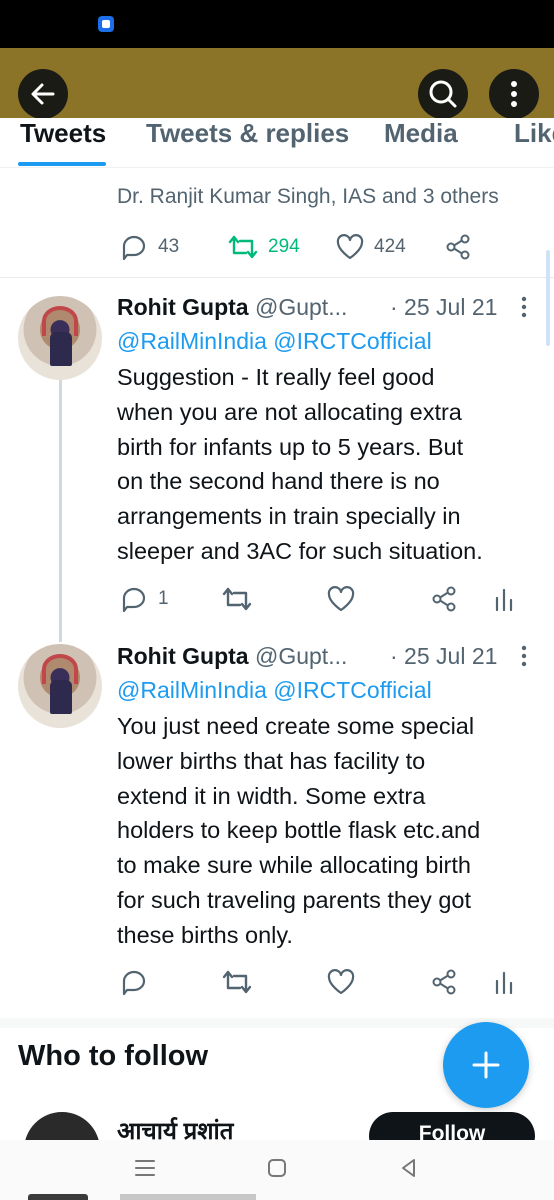  I want to click on tab-media: Media, so click(421, 133).